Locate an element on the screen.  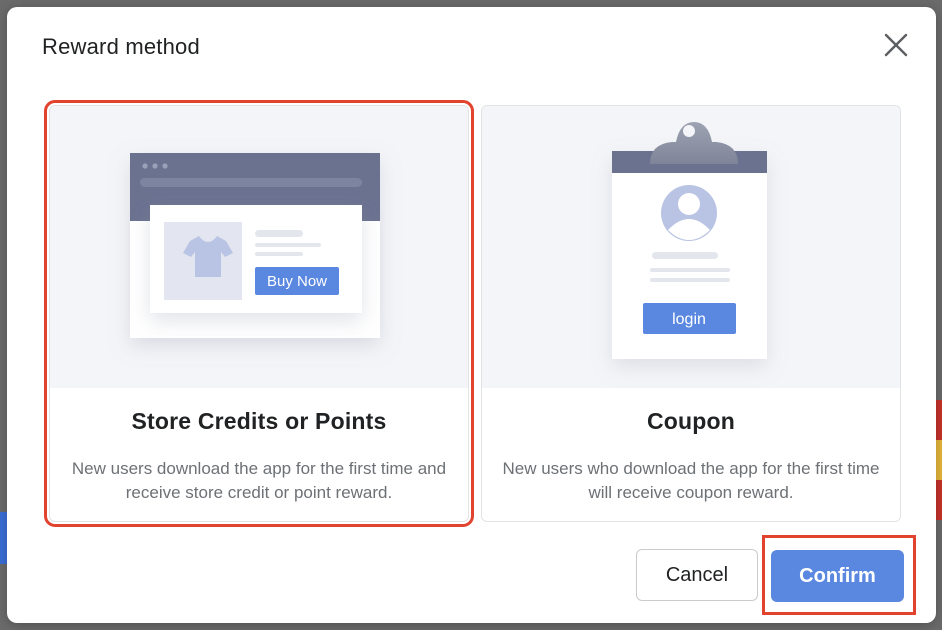
user-avatar-icon is located at coordinates (689, 213).